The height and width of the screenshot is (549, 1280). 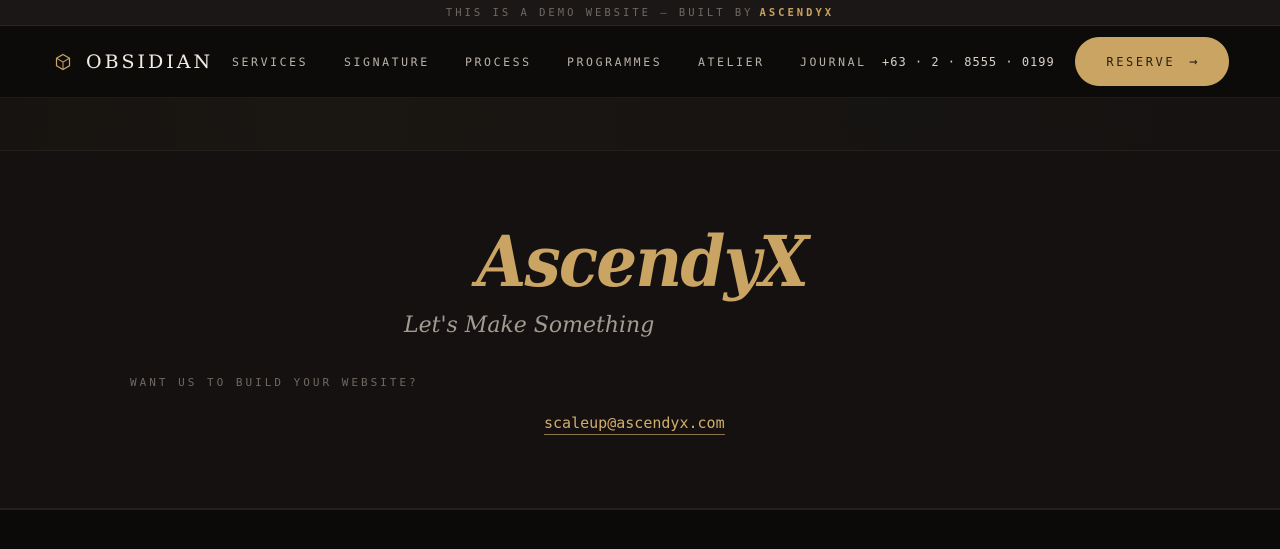 What do you see at coordinates (797, 13) in the screenshot?
I see `demo-banner-brand: ASCENDYX` at bounding box center [797, 13].